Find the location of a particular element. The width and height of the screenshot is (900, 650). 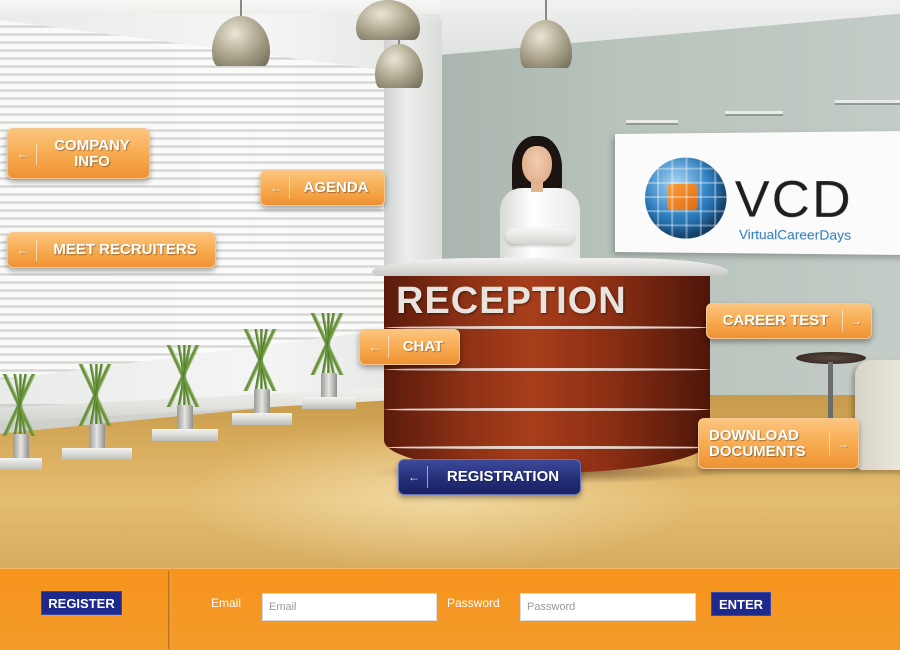

password-label: Password is located at coordinates (473, 603).